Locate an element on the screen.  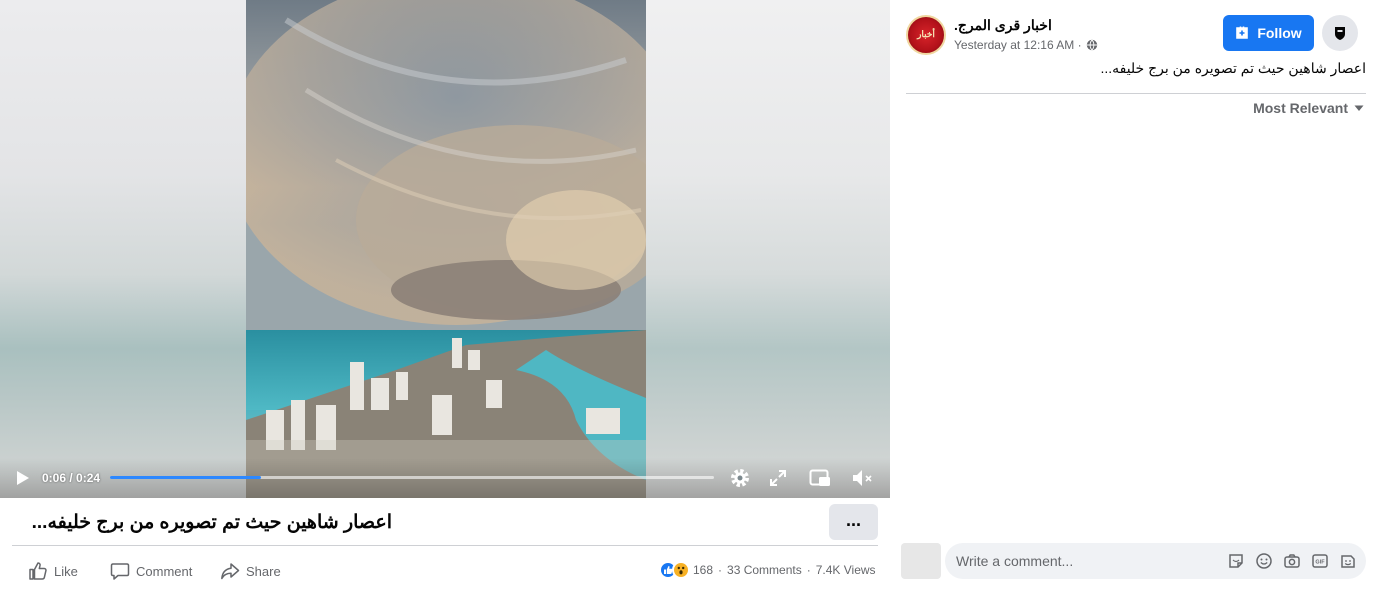
settings-button is located at coordinates (740, 478).